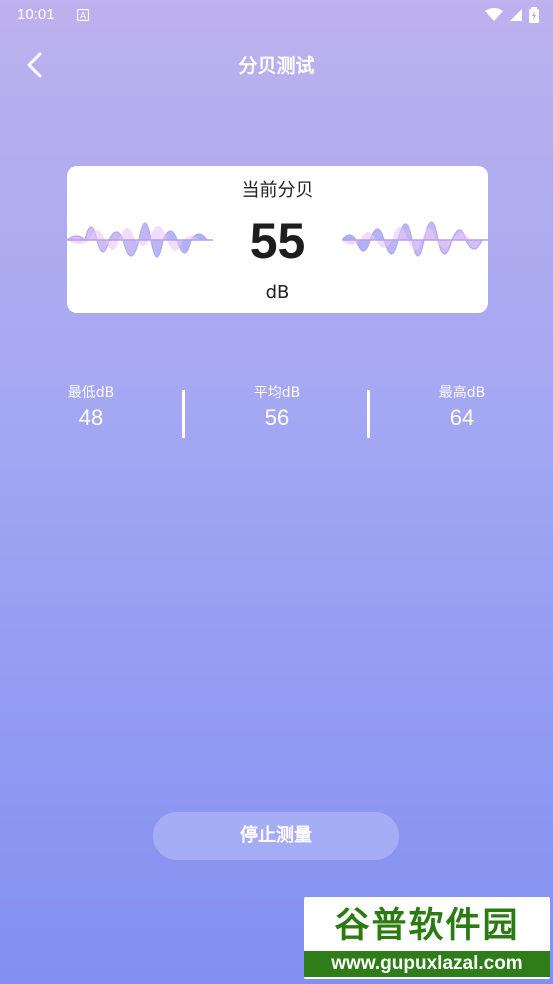  I want to click on stats-row: 最低dB 48 平均dB 56 最高dB 64, so click(276, 412).